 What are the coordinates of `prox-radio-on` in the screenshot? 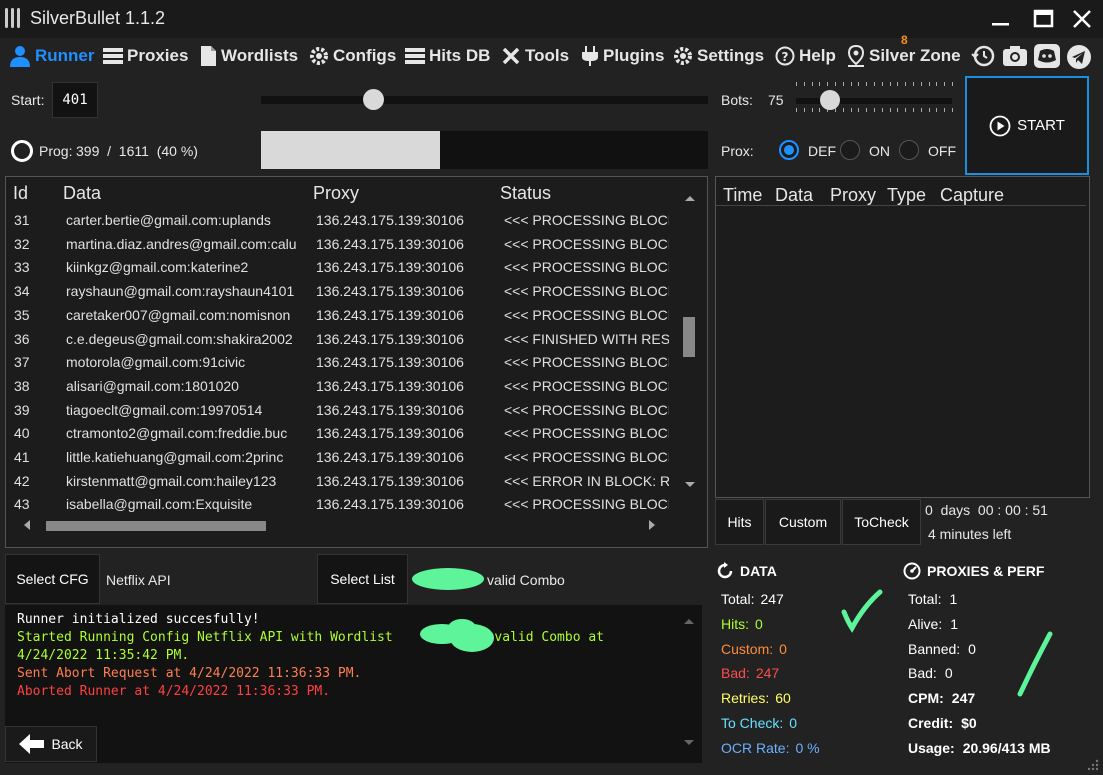 It's located at (850, 150).